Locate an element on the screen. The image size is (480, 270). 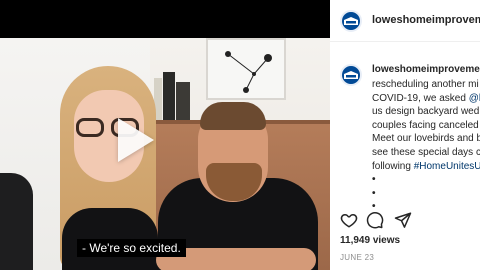
hashtag-link: #HomeUnitesU is located at coordinates (447, 166).